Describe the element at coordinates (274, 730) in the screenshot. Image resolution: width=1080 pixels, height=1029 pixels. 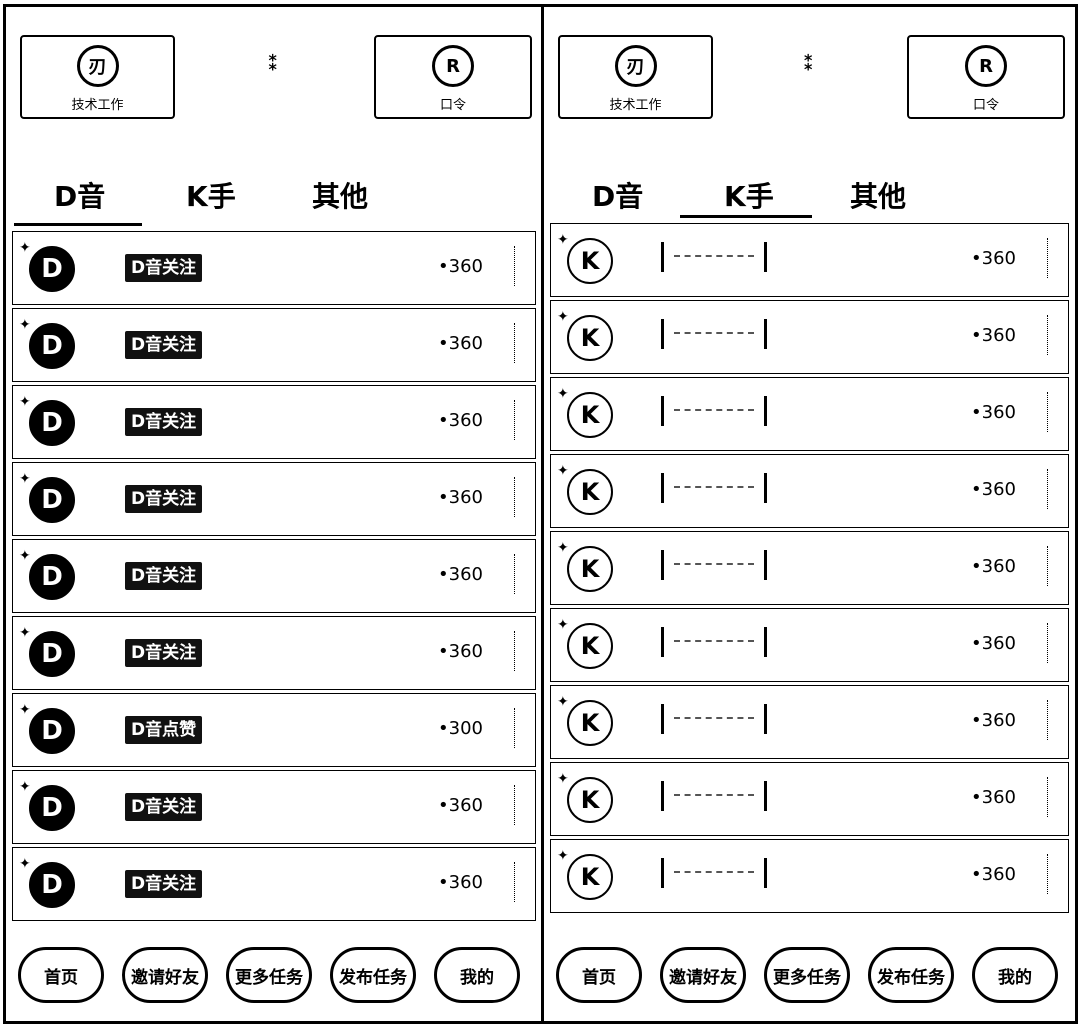
I see `task-row: ✦ D D音点赞 •300` at that location.